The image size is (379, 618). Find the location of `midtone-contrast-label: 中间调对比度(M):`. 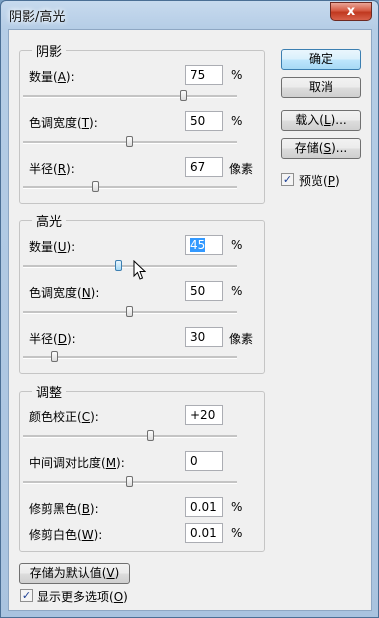

midtone-contrast-label: 中间调对比度(M): is located at coordinates (77, 463).